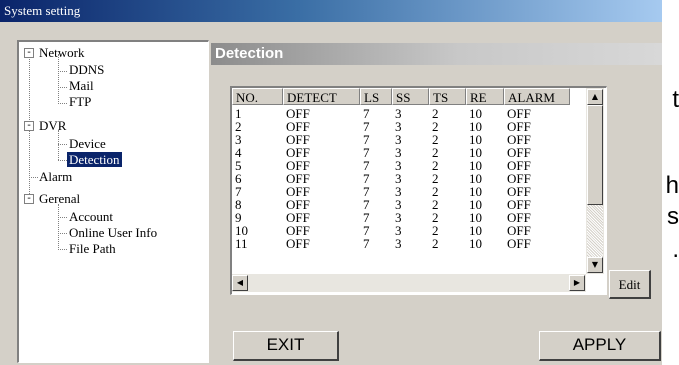 The height and width of the screenshot is (365, 679). Describe the element at coordinates (86, 69) in the screenshot. I see `tree-item-ddns: DDNS` at that location.